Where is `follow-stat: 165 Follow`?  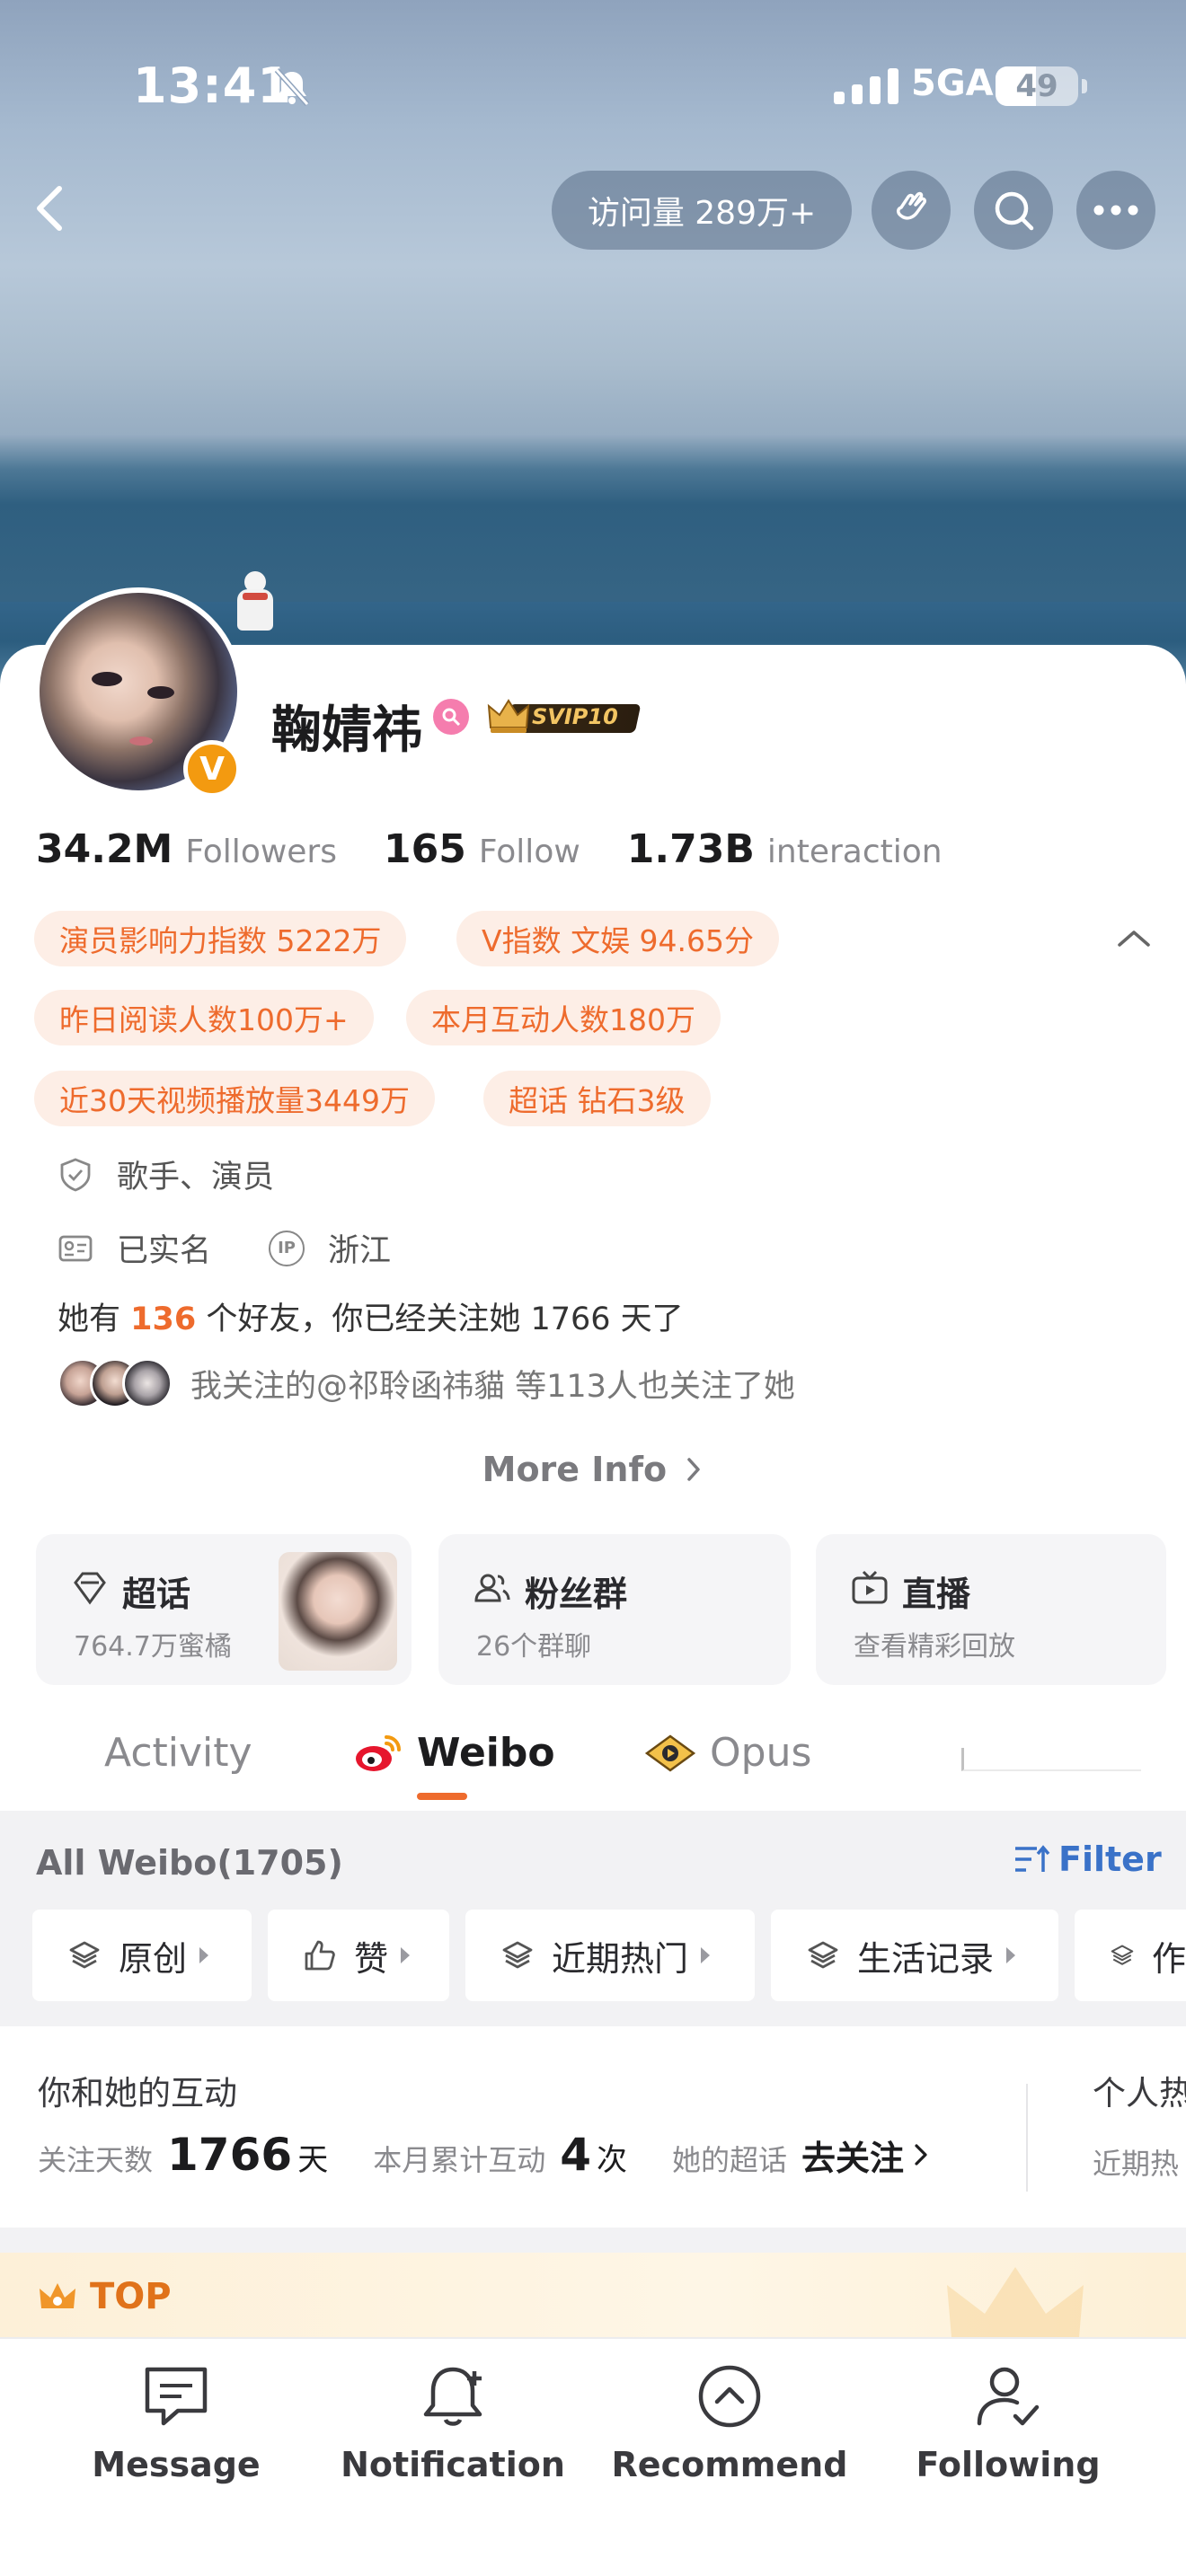
follow-stat: 165 Follow is located at coordinates (482, 849).